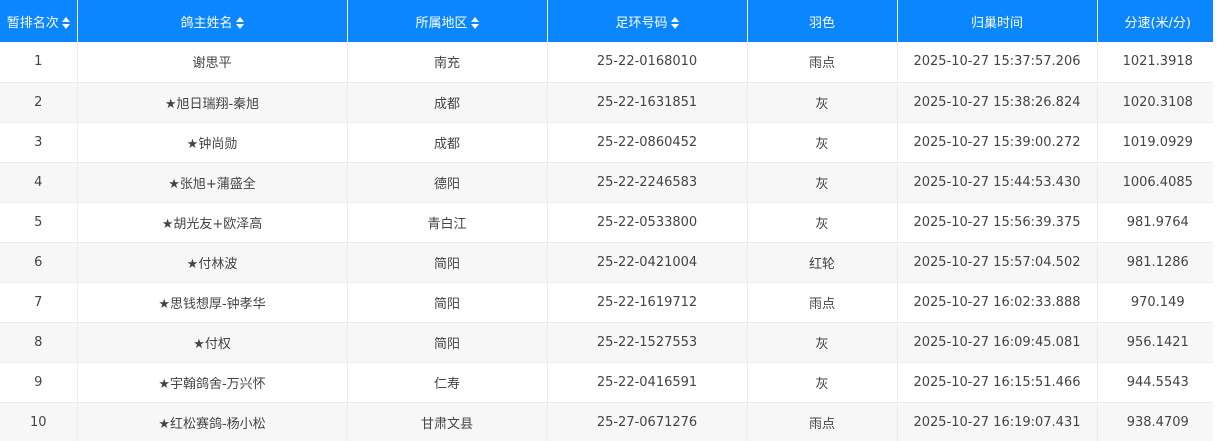 This screenshot has height=441, width=1218. Describe the element at coordinates (647, 262) in the screenshot. I see `cell-ring-number: 25-22-0421004` at that location.